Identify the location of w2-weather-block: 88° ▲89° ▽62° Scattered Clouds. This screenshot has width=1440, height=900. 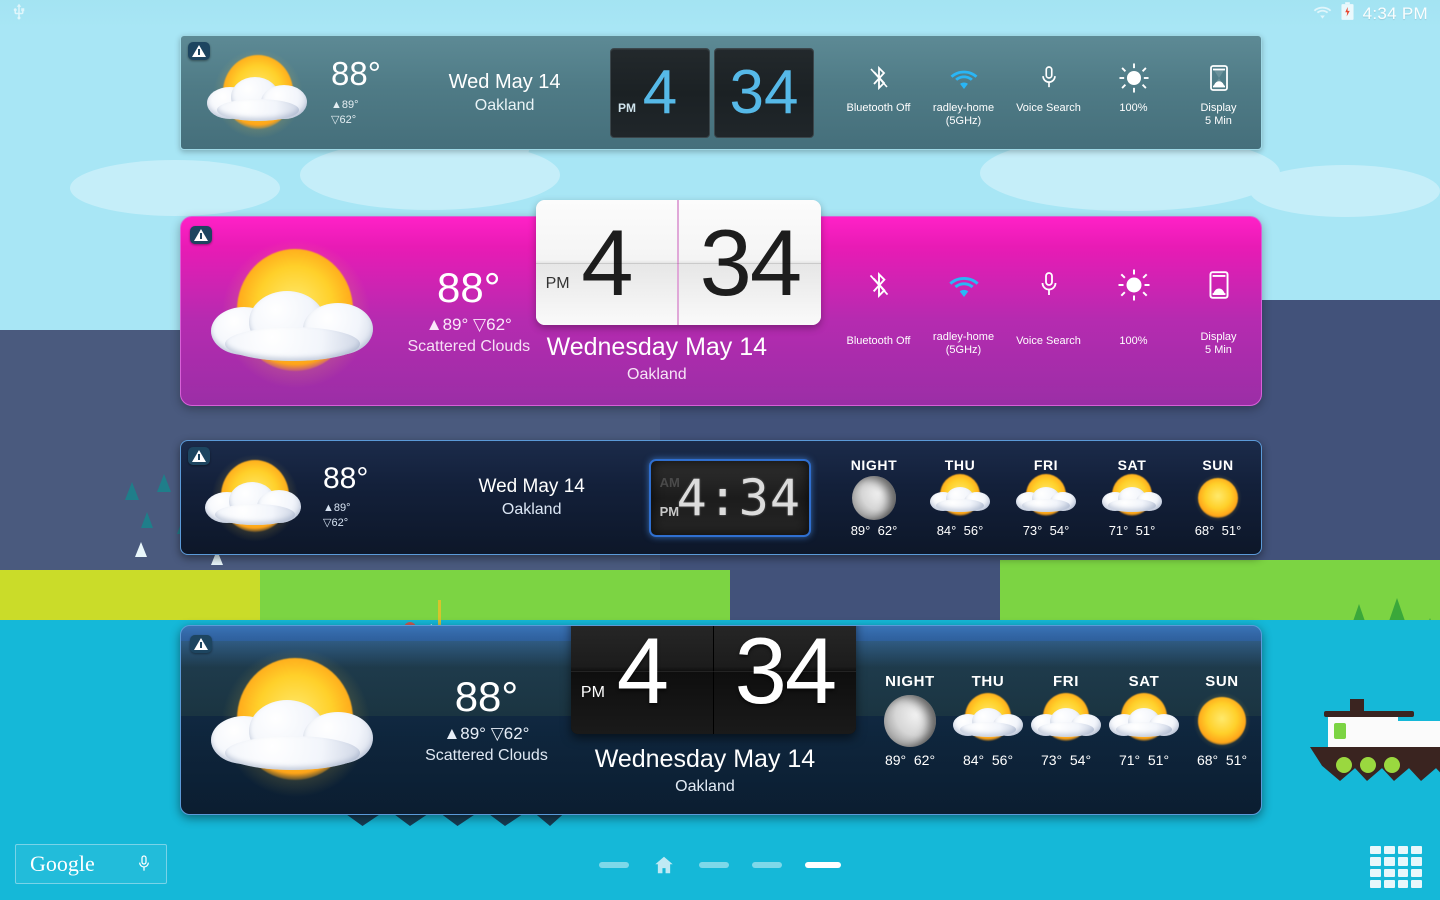
(358, 311).